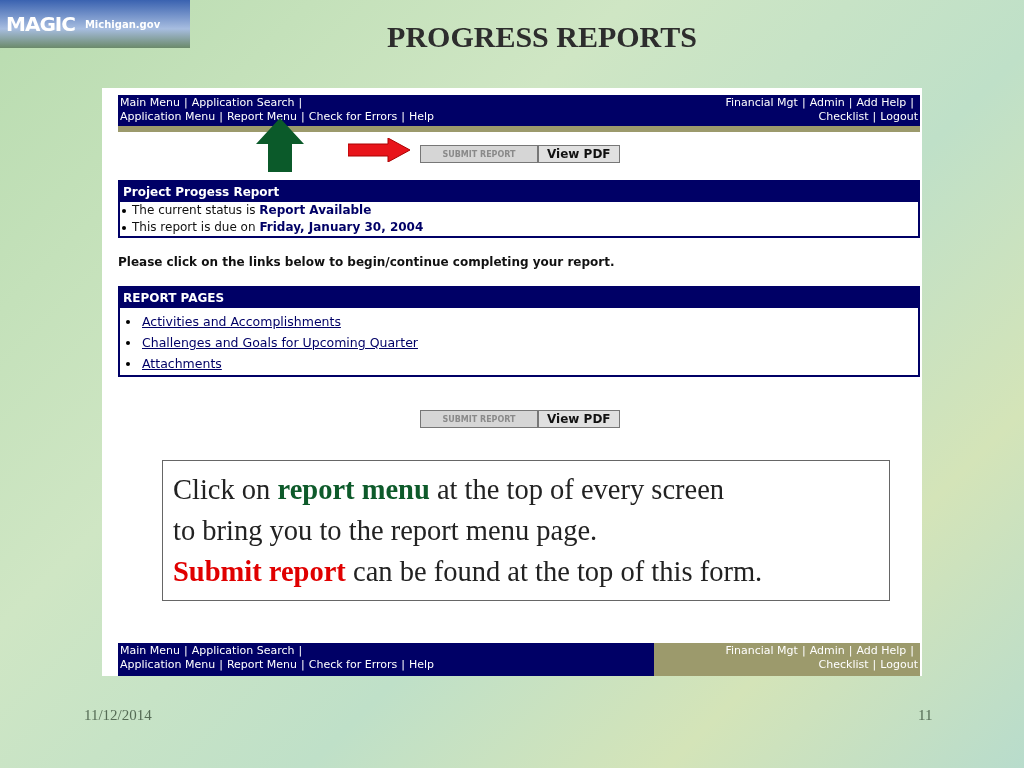  Describe the element at coordinates (379, 150) in the screenshot. I see `right-arrow-icon` at that location.